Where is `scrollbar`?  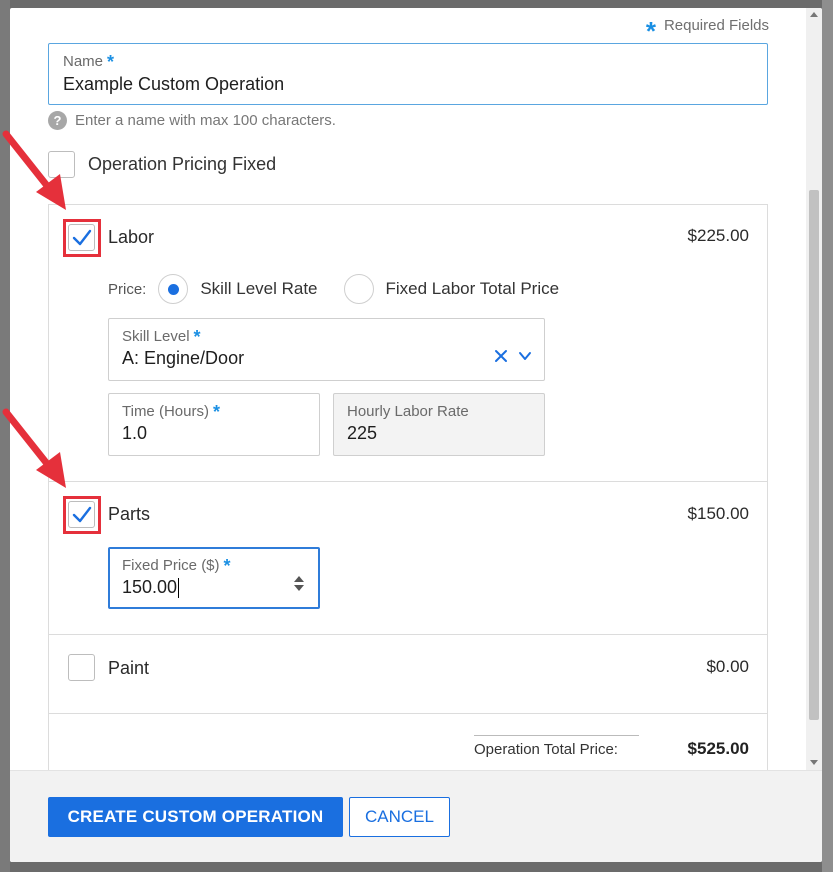
scrollbar is located at coordinates (814, 389).